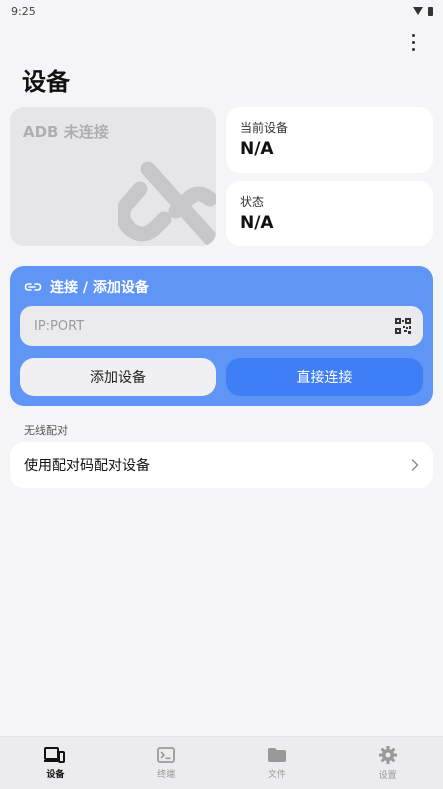 The image size is (443, 789). Describe the element at coordinates (276, 774) in the screenshot. I see `nav-label-files: 文件` at that location.